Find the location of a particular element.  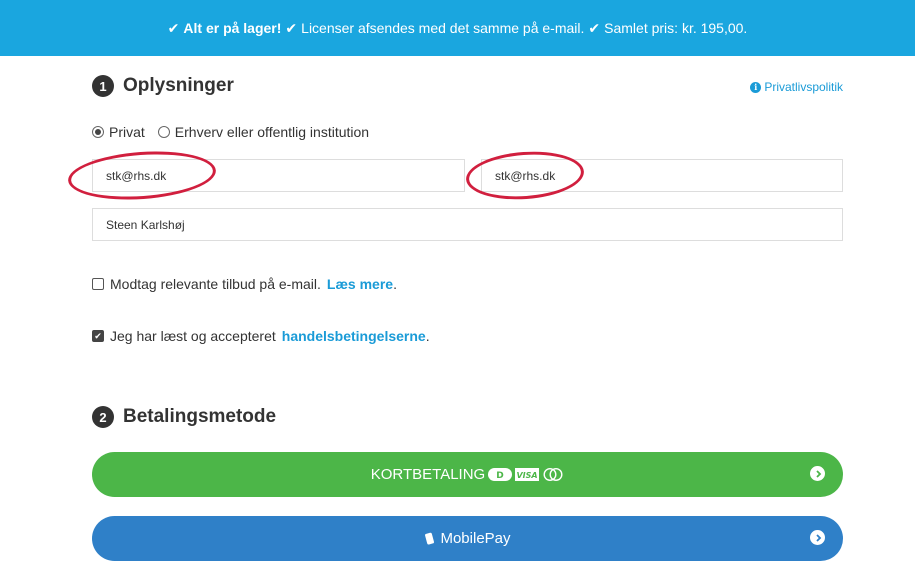

section-info-heading: 1 Oplysninger is located at coordinates (163, 86).